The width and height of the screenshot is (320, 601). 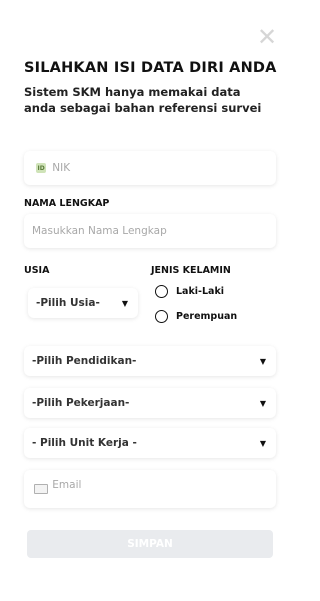 I want to click on nama-lengkap-input, so click(x=150, y=231).